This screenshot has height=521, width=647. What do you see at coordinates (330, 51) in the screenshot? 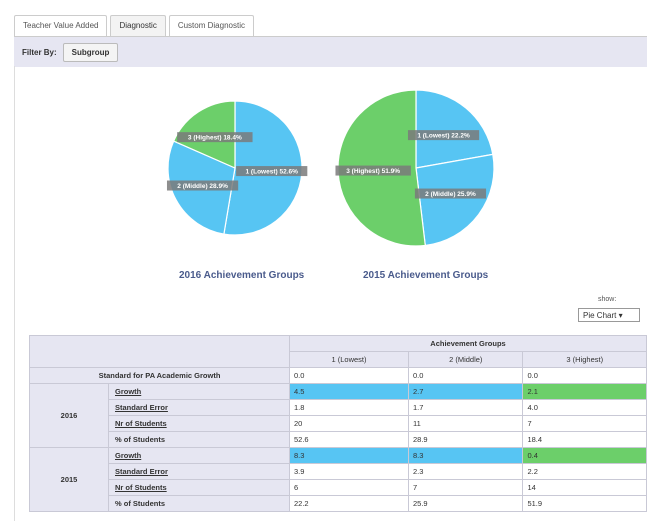
I see `filter-bar: Filter By: Subgroup` at bounding box center [330, 51].